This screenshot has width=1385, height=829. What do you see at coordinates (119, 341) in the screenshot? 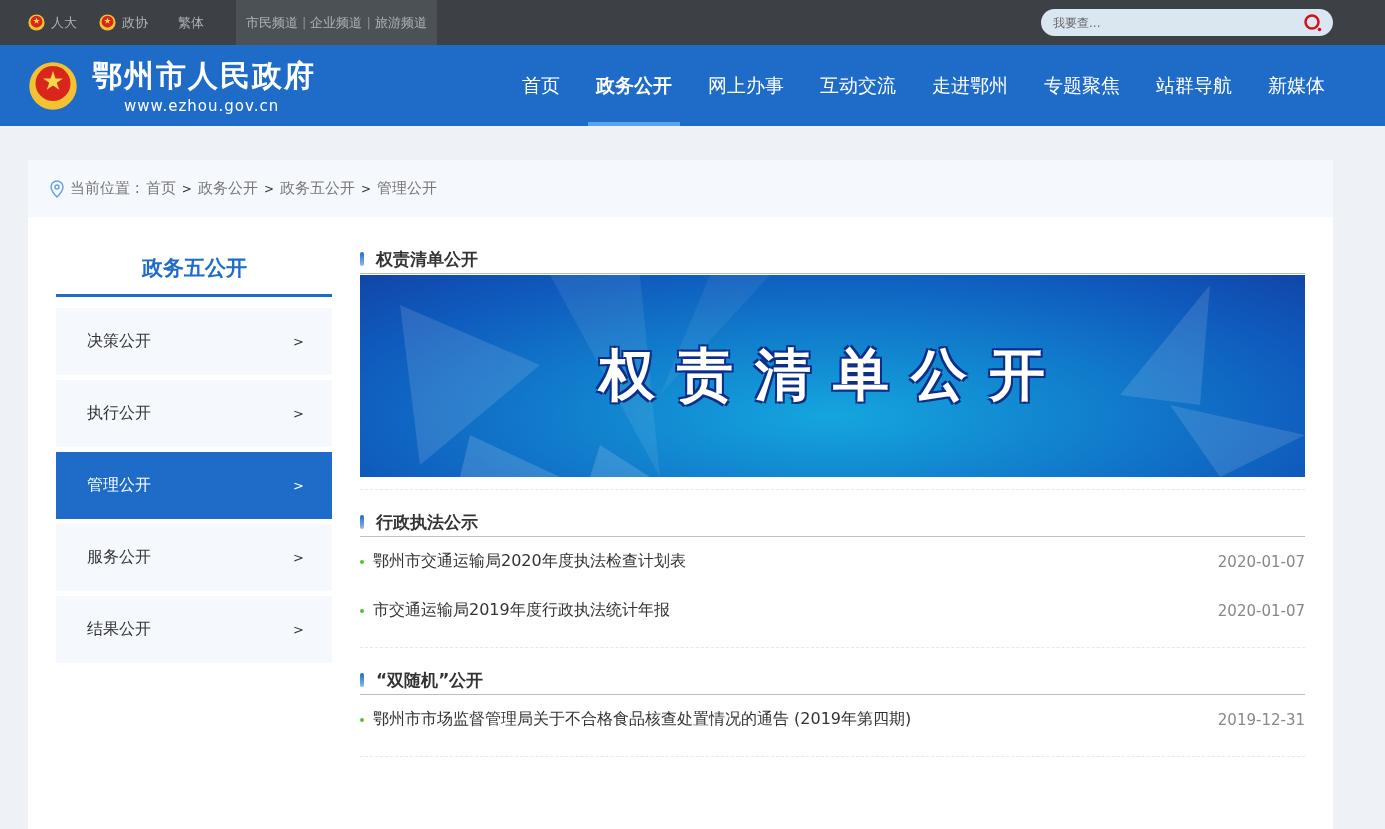
I see `sidebar-item-label: 决策公开` at bounding box center [119, 341].